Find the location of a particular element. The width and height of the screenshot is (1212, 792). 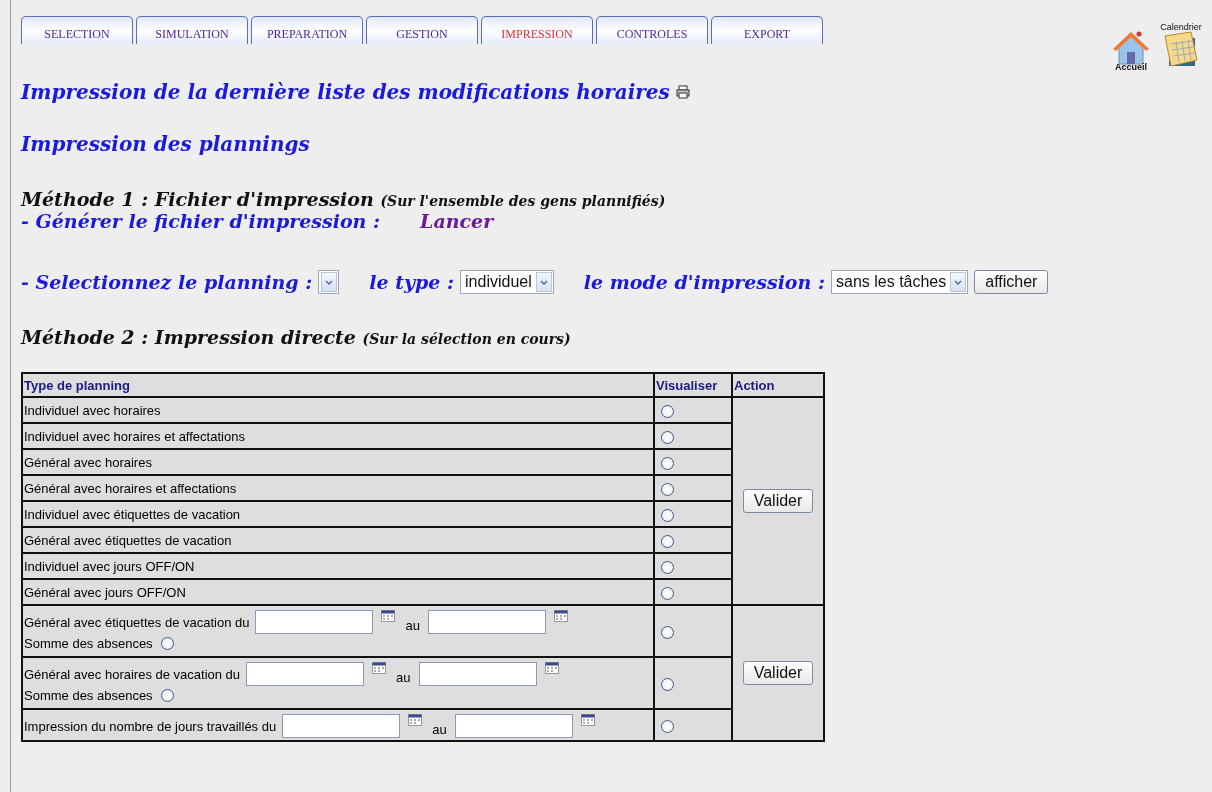

method-title: Méthode 2 : Impression directe is located at coordinates (188, 337).